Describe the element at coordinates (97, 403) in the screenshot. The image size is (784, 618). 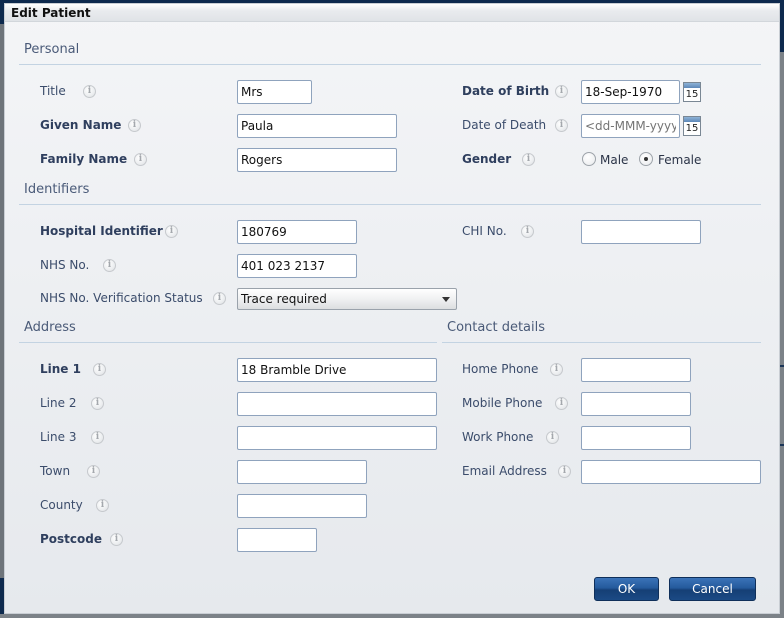
I see `line2-info-icon: i` at that location.